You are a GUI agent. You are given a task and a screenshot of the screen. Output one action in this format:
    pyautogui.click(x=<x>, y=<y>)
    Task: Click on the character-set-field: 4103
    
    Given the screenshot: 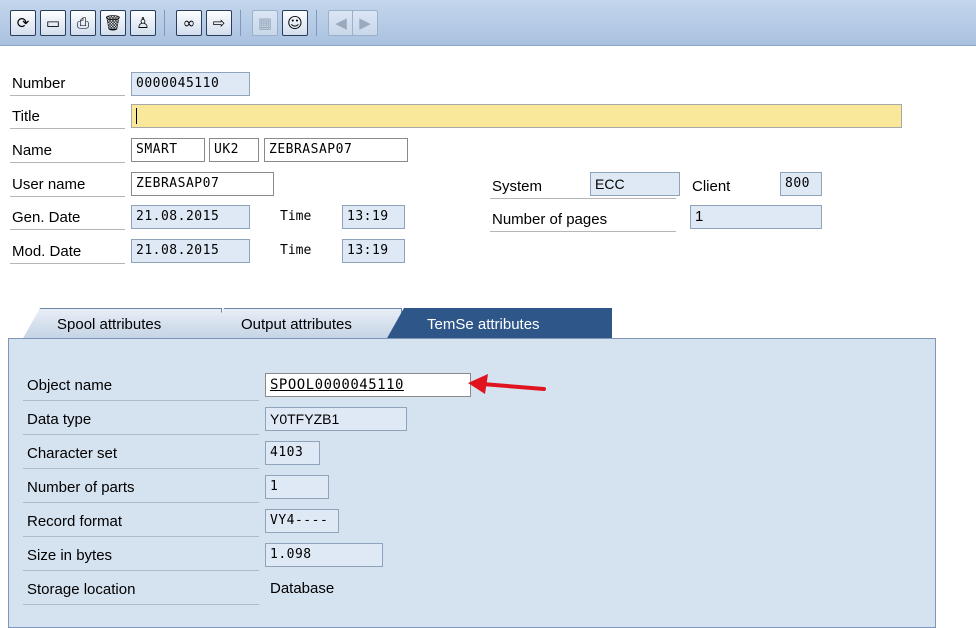 What is the action you would take?
    pyautogui.click(x=292, y=453)
    